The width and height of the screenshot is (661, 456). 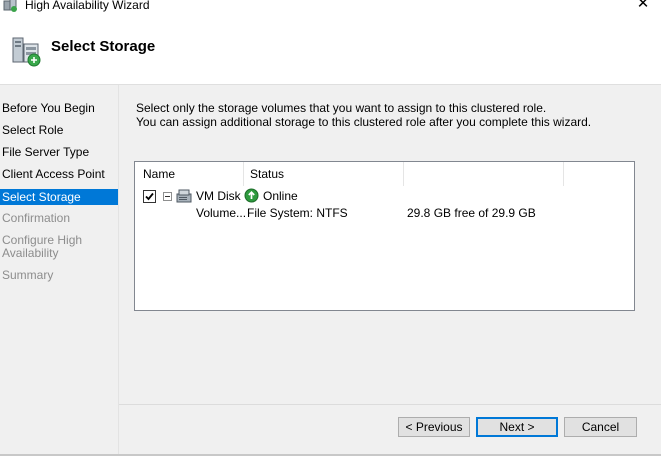 What do you see at coordinates (10, 6) in the screenshot?
I see `cluster-app-icon` at bounding box center [10, 6].